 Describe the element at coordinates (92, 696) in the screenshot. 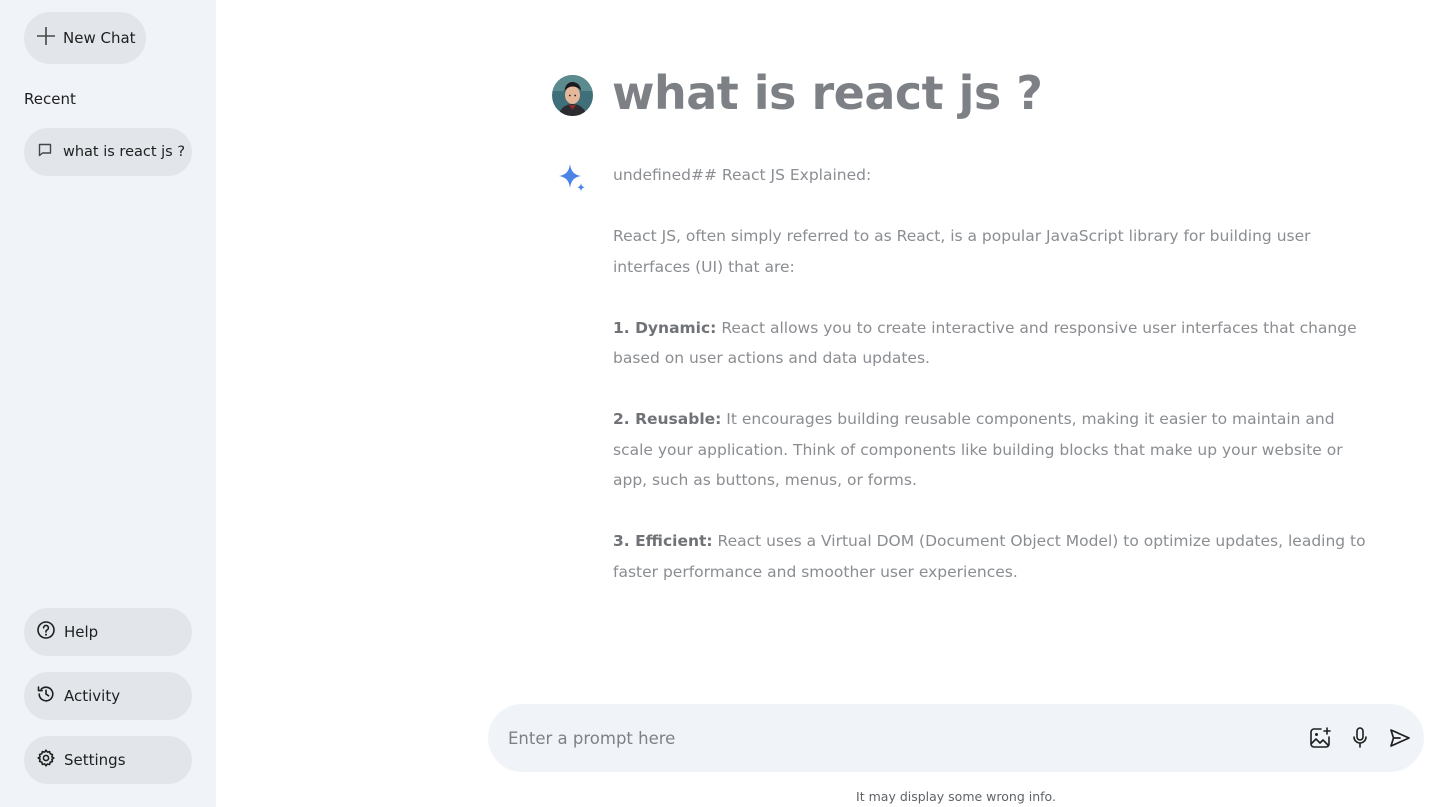

I see `activity-label: Activity` at that location.